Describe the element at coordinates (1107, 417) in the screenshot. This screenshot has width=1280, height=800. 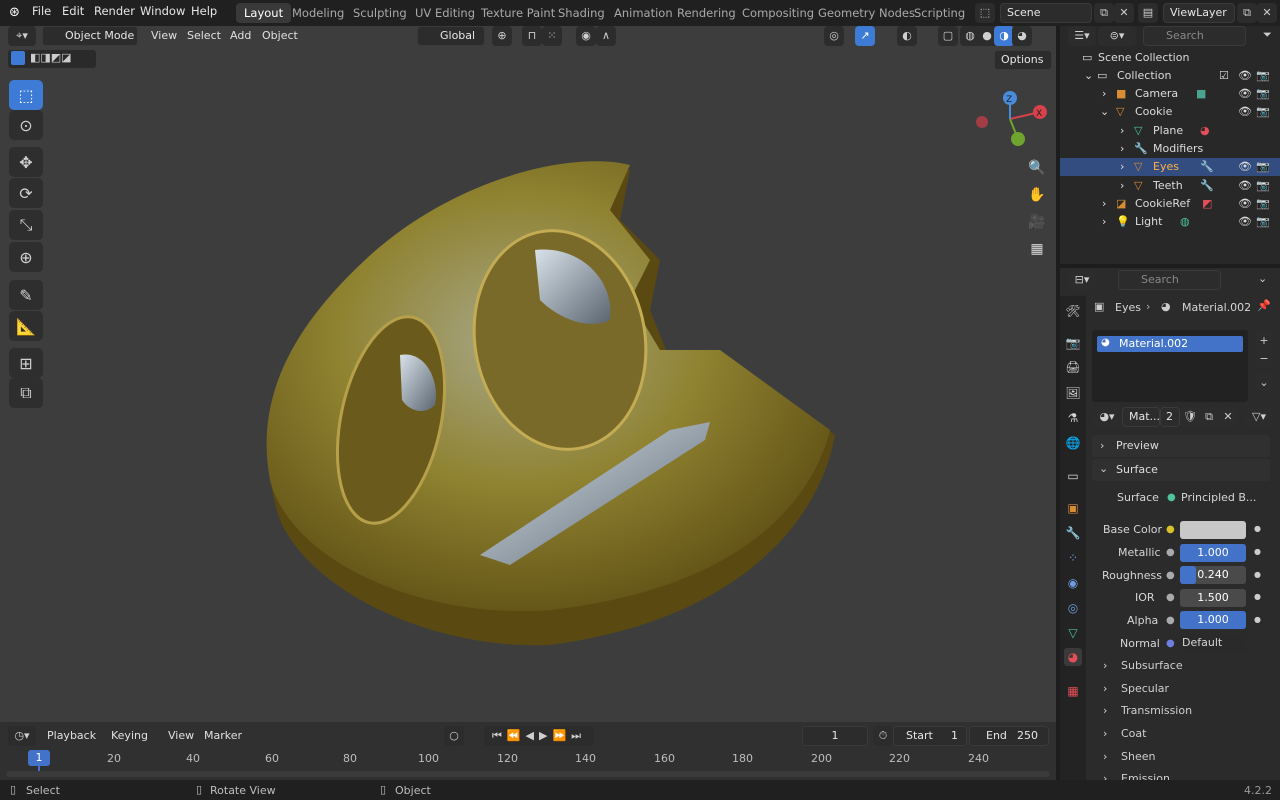
I see `material-browse-icon: ◕▾` at that location.